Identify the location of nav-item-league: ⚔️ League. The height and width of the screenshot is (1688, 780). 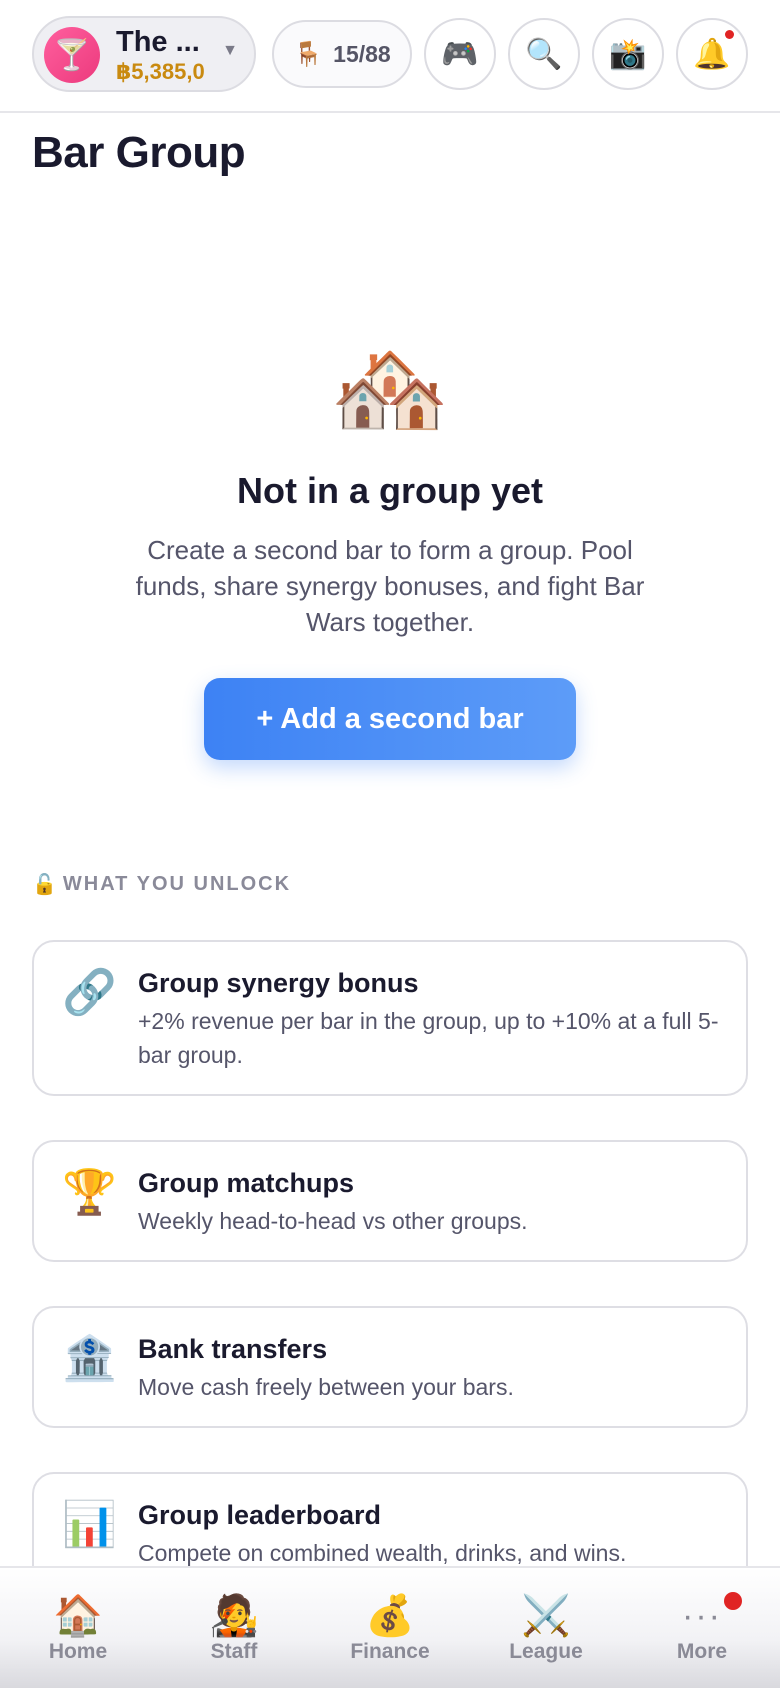
(546, 1628).